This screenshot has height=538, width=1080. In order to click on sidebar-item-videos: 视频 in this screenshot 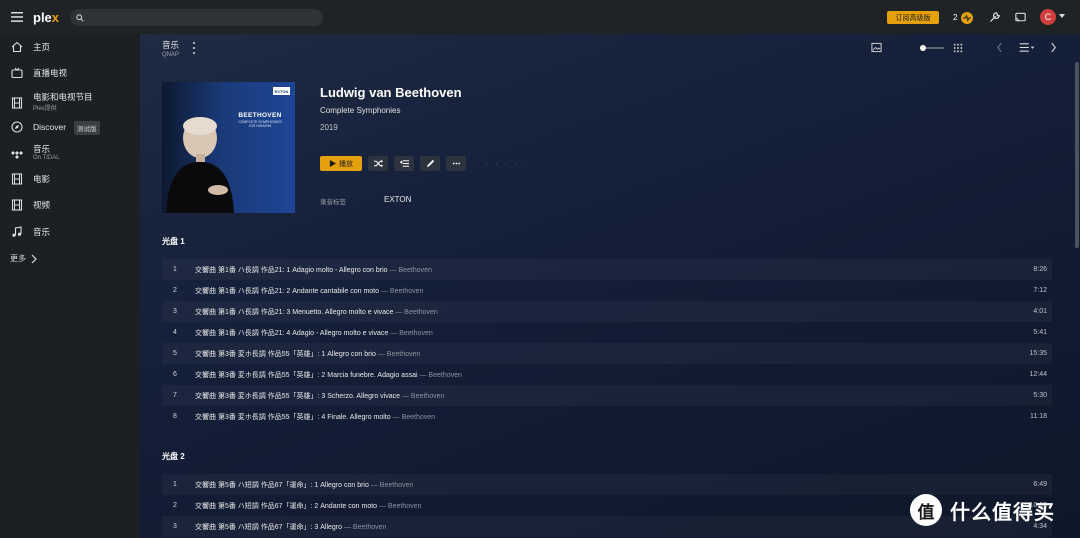, I will do `click(70, 205)`.